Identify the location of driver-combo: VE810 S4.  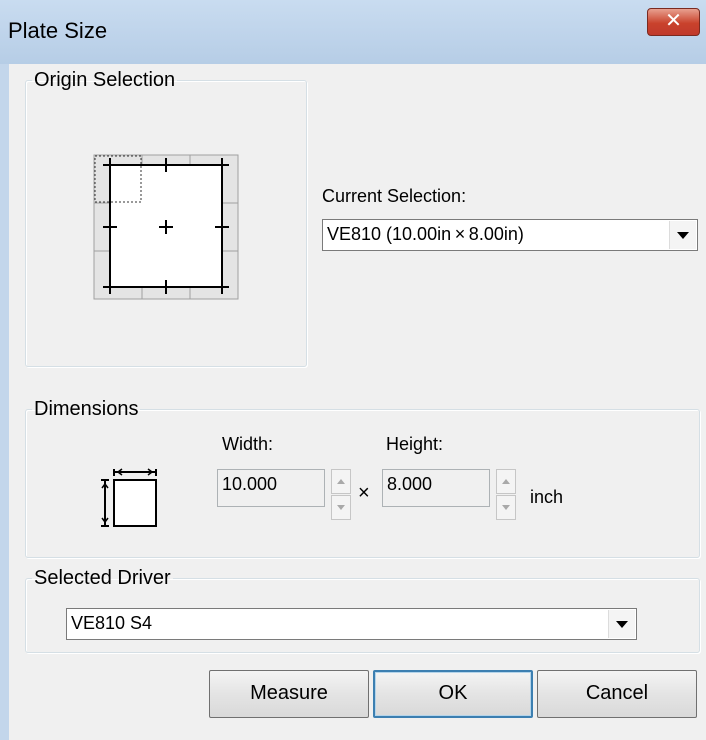
(351, 624).